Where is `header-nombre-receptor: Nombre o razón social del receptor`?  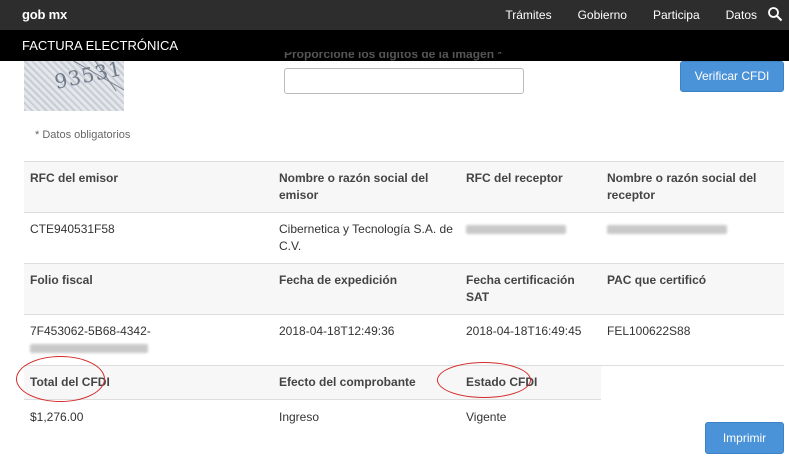
header-nombre-receptor: Nombre o razón social del receptor is located at coordinates (692, 187).